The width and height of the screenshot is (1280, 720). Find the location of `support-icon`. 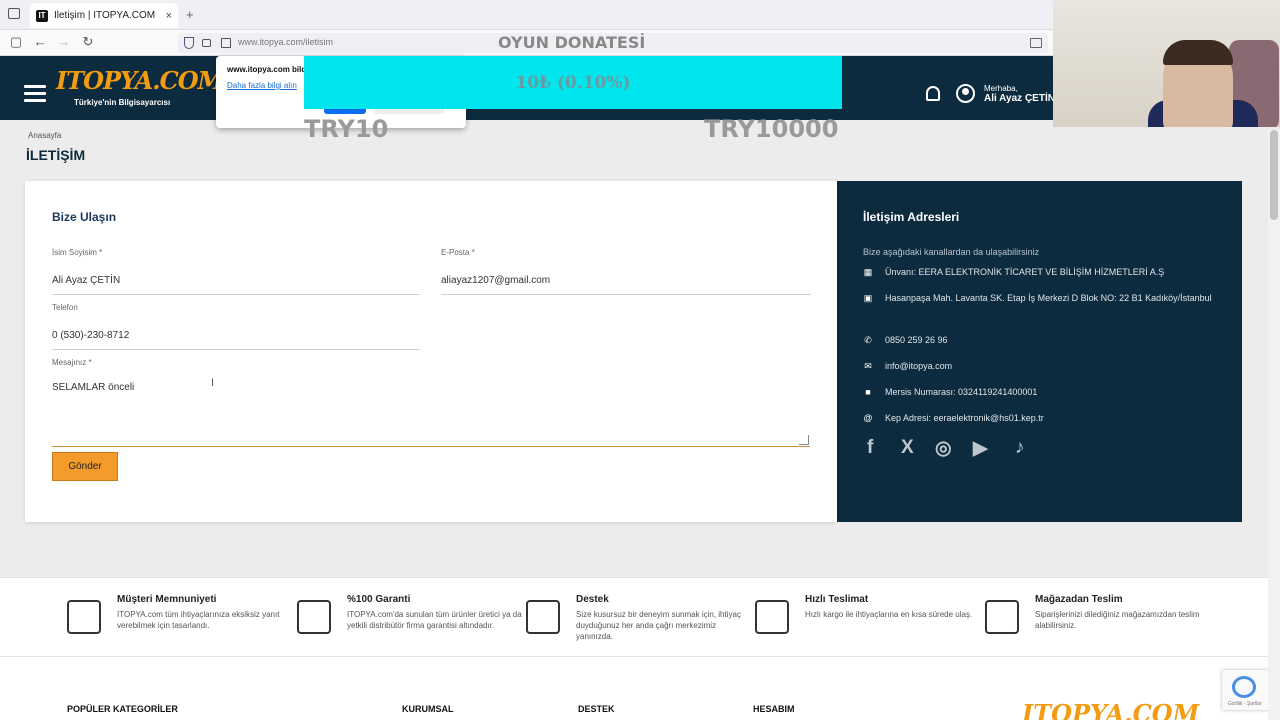

support-icon is located at coordinates (543, 617).